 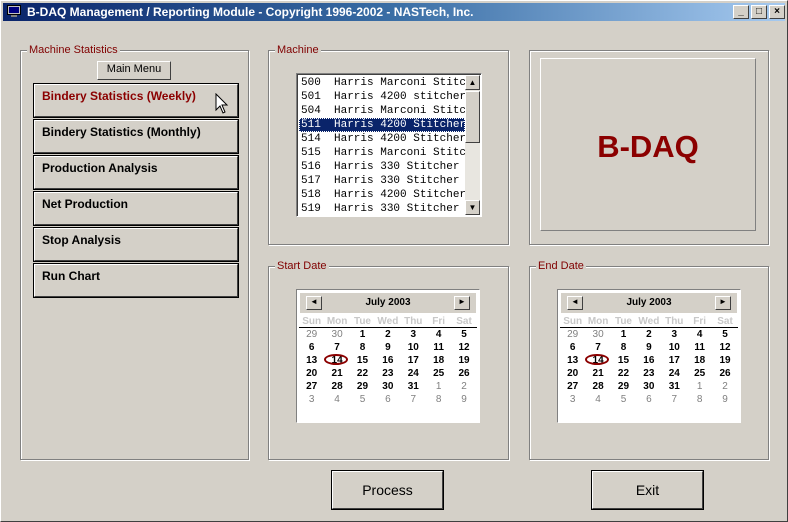 What do you see at coordinates (382, 111) in the screenshot?
I see `machine-list-item: 504 Harris Marconi Stitcher` at bounding box center [382, 111].